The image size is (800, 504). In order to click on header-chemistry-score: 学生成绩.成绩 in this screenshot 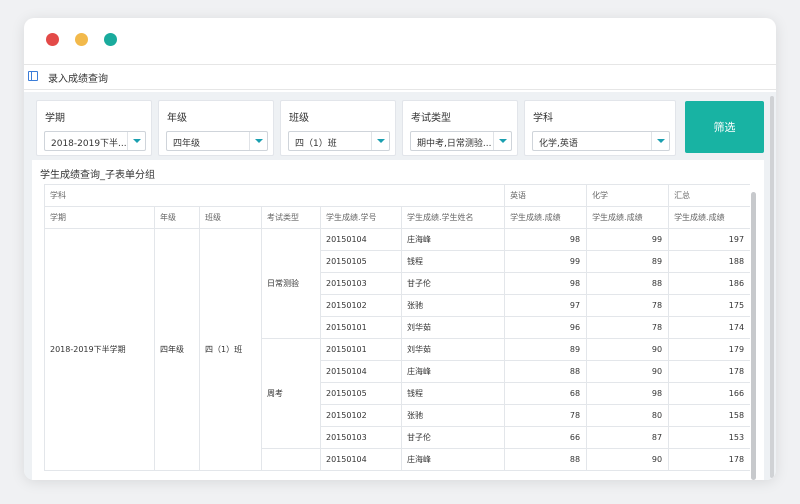, I will do `click(628, 217)`.